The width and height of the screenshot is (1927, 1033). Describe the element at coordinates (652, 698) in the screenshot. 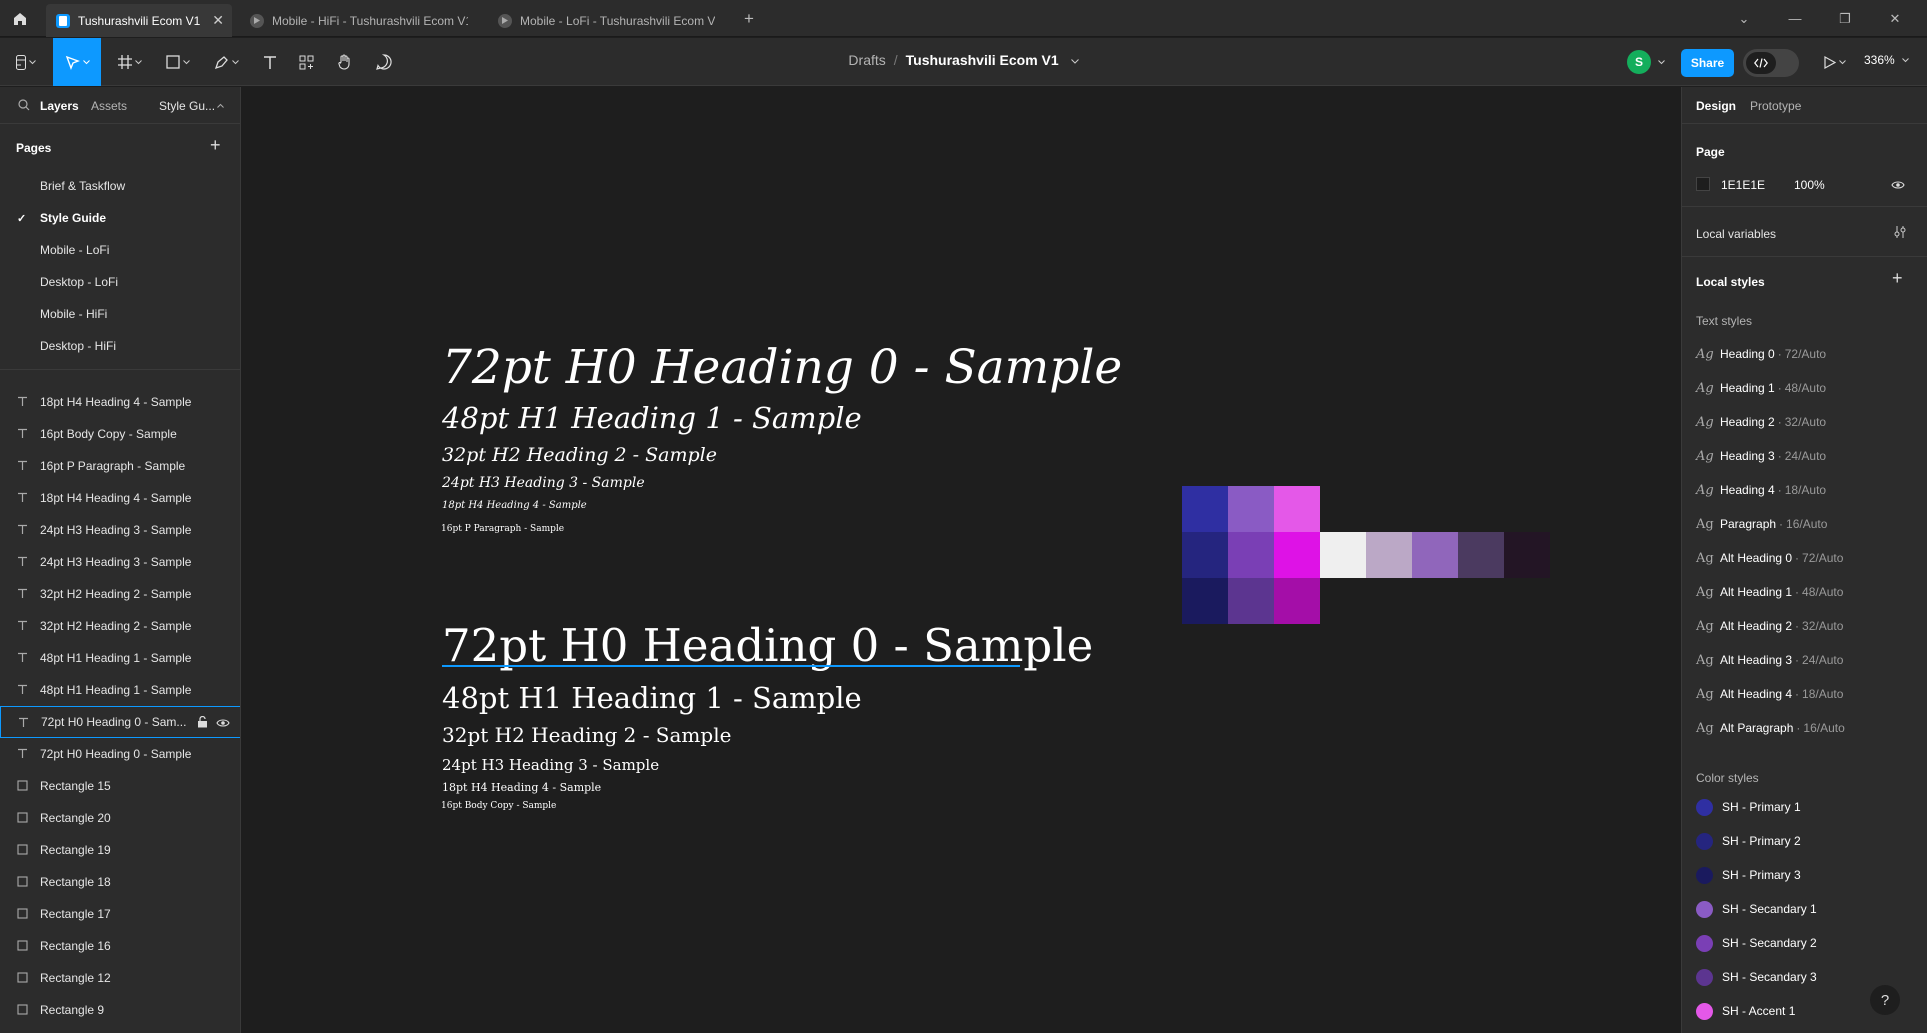

I see `sample-alt-heading-1: 48pt H1 Heading 1 - Sample` at that location.